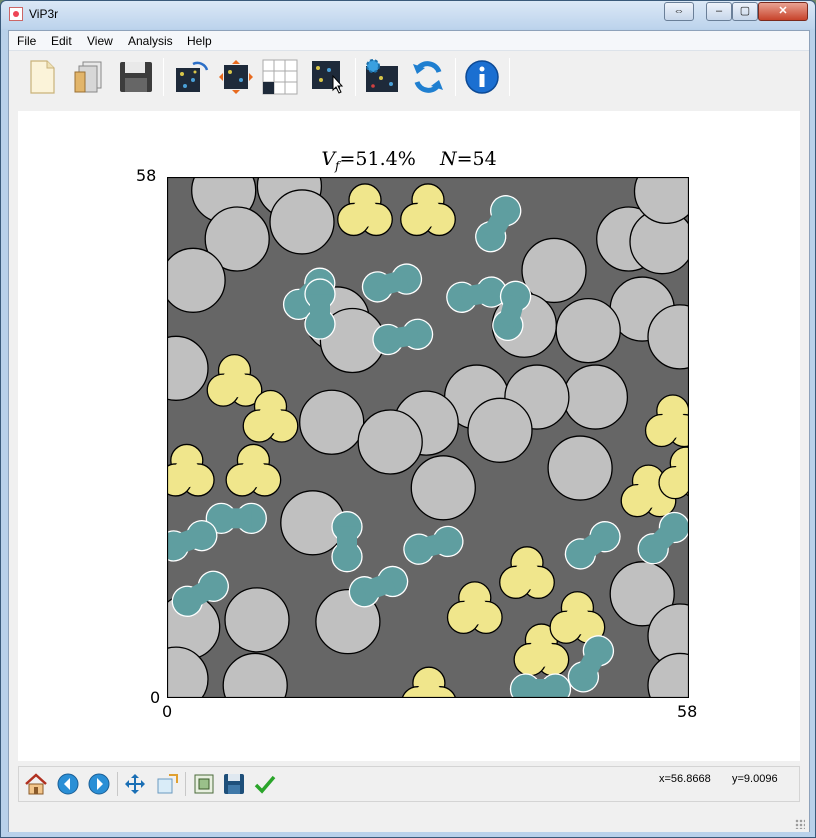  I want to click on y-max-tick: 58, so click(146, 175).